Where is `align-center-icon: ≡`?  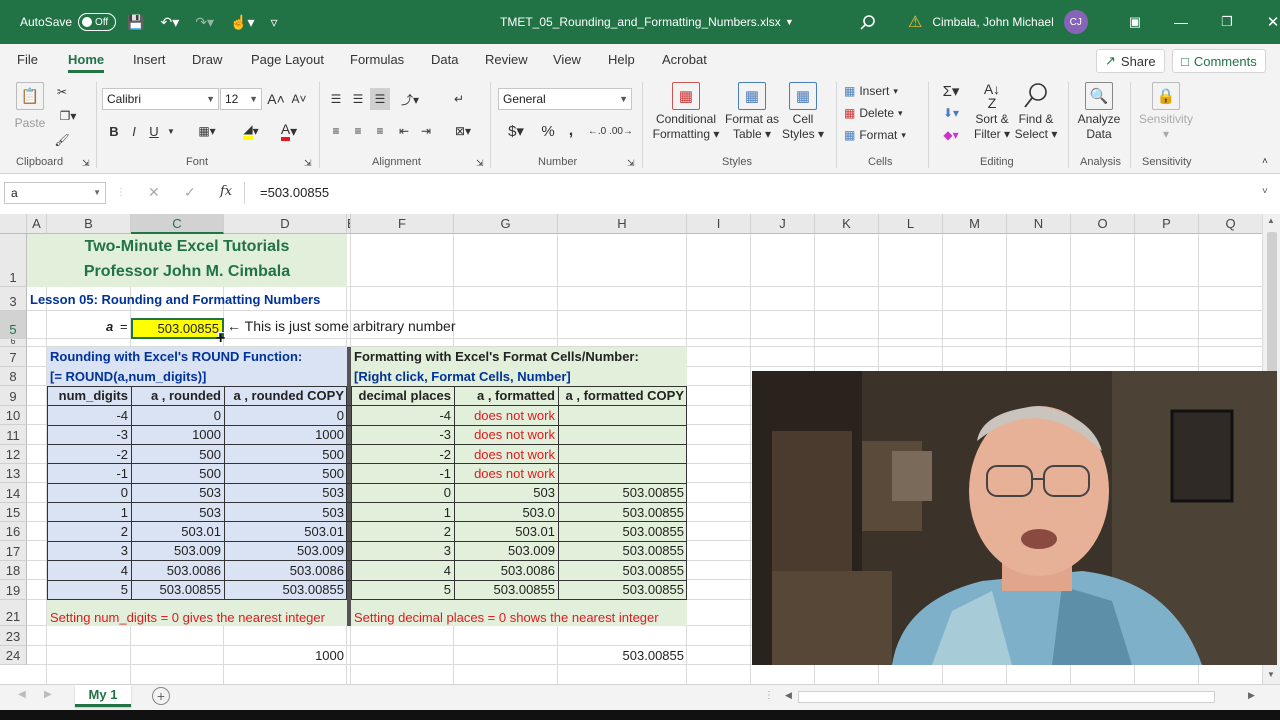
align-center-icon: ≡ is located at coordinates (358, 131).